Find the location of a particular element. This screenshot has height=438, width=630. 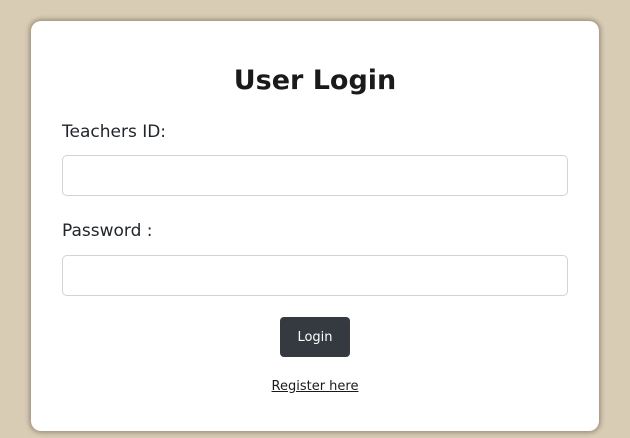

login-button: Login is located at coordinates (315, 337).